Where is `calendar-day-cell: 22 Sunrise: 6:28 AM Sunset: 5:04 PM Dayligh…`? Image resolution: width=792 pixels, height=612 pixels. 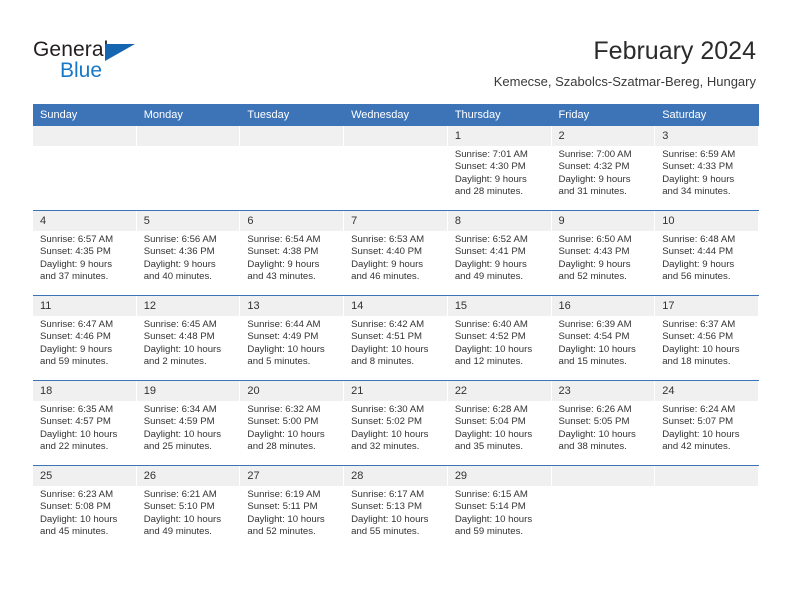 calendar-day-cell: 22 Sunrise: 6:28 AM Sunset: 5:04 PM Dayligh… is located at coordinates (499, 423).